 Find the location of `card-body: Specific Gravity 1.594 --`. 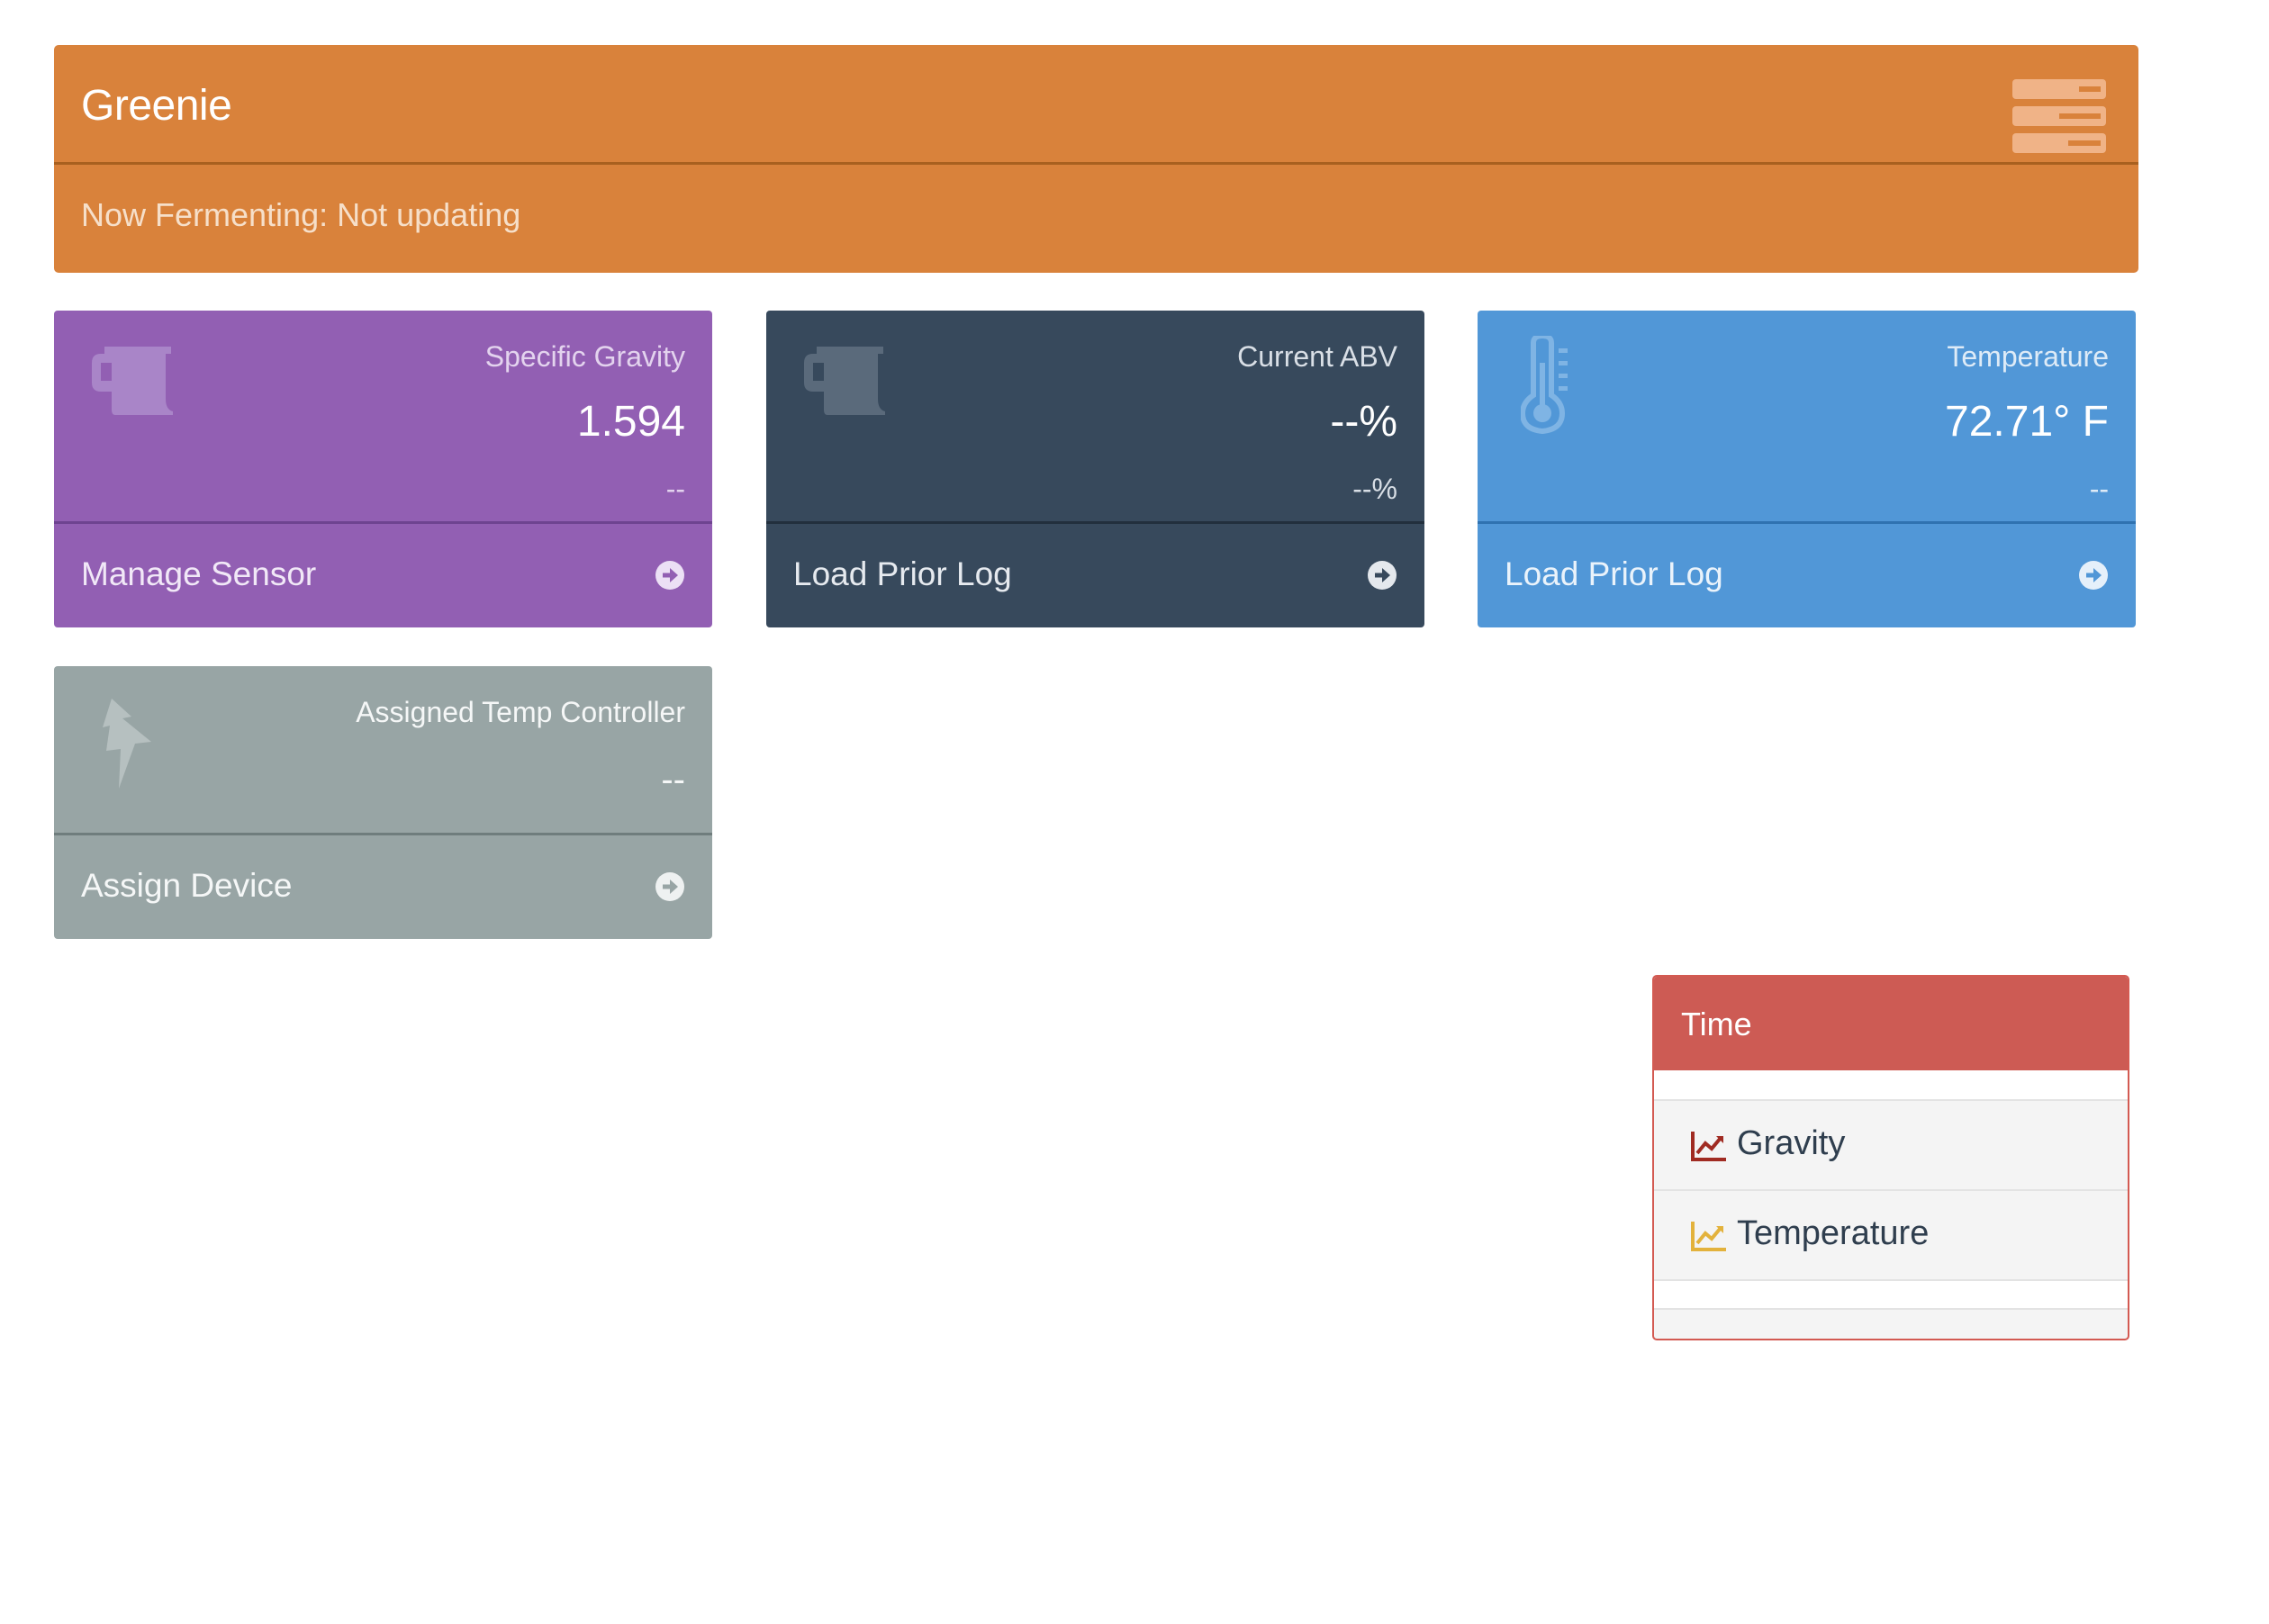

card-body: Specific Gravity 1.594 -- is located at coordinates (383, 417).